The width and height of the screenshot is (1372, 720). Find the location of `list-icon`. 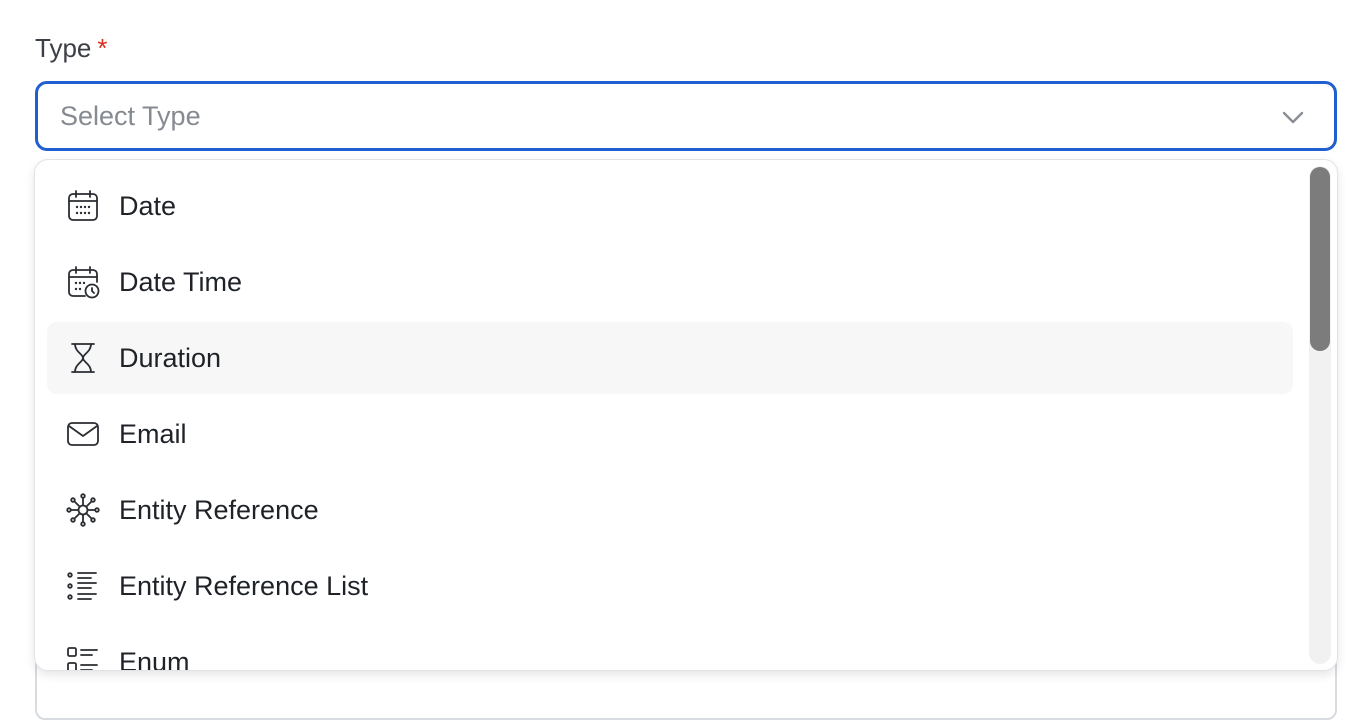

list-icon is located at coordinates (83, 586).